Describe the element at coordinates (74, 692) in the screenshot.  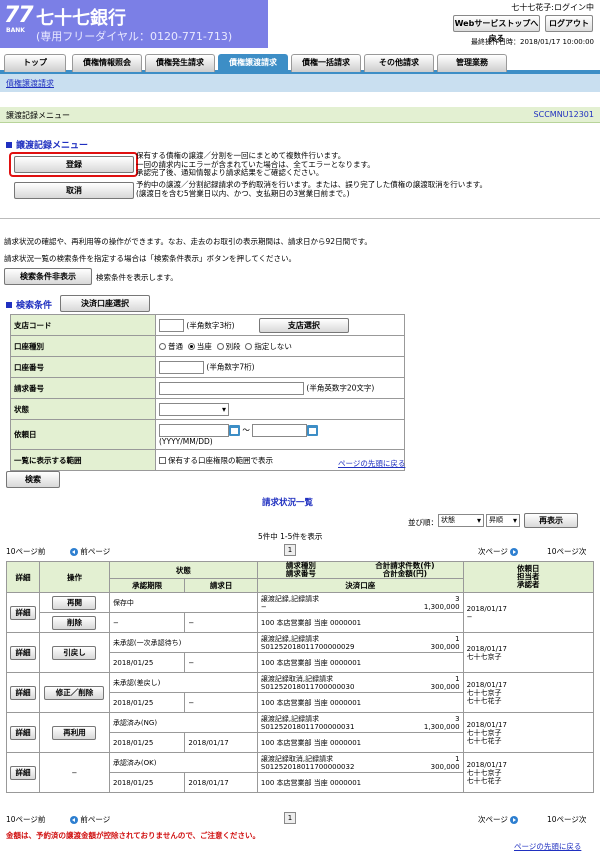
I see `edit-delete-button: 修正／削除` at that location.